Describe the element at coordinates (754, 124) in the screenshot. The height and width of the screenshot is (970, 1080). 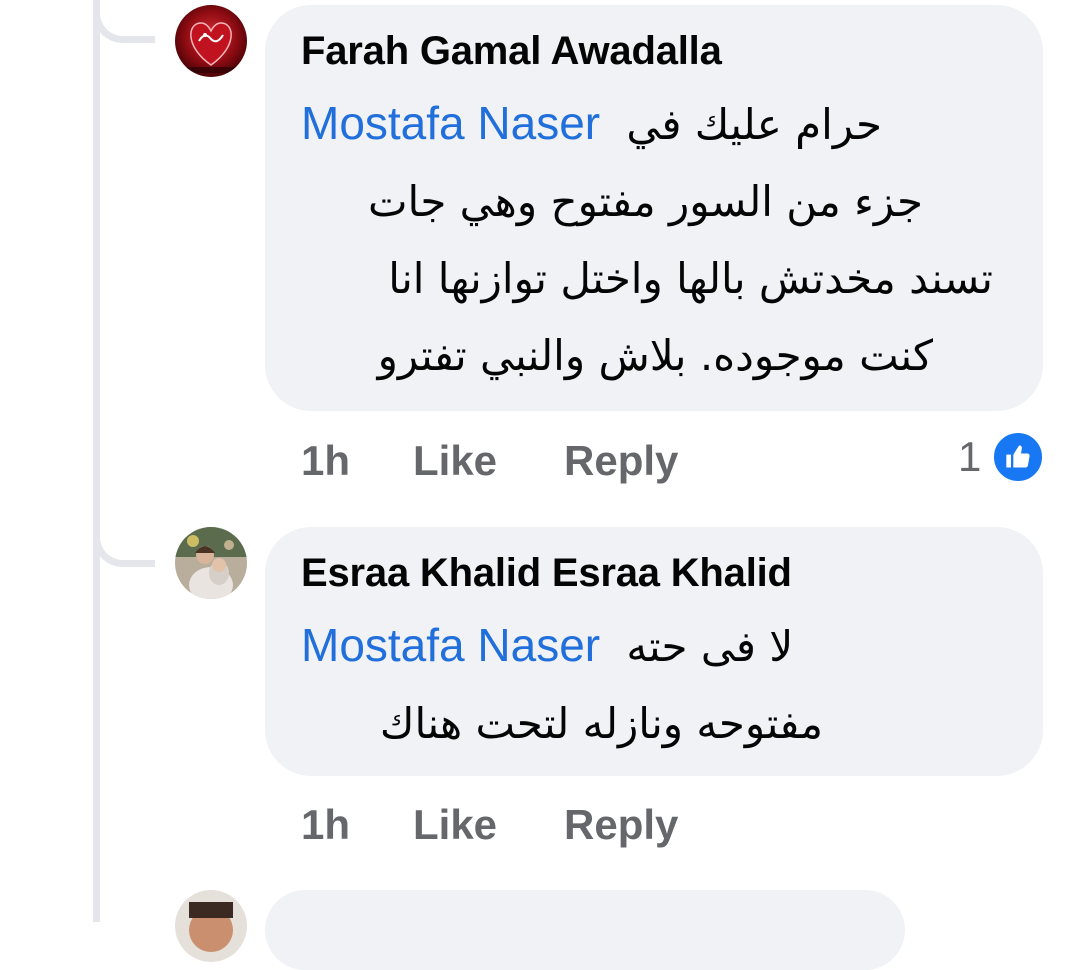
I see `comment-line: حرام عليك في` at that location.